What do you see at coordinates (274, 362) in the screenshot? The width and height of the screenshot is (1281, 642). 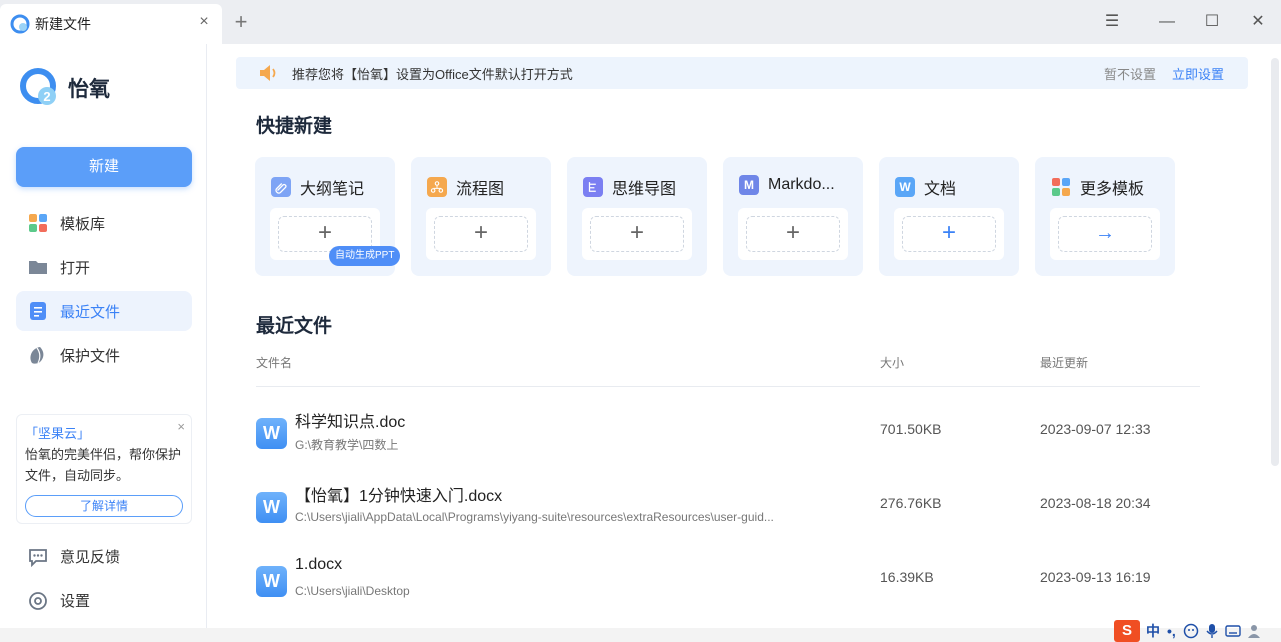 I see `column-name: 文件名` at bounding box center [274, 362].